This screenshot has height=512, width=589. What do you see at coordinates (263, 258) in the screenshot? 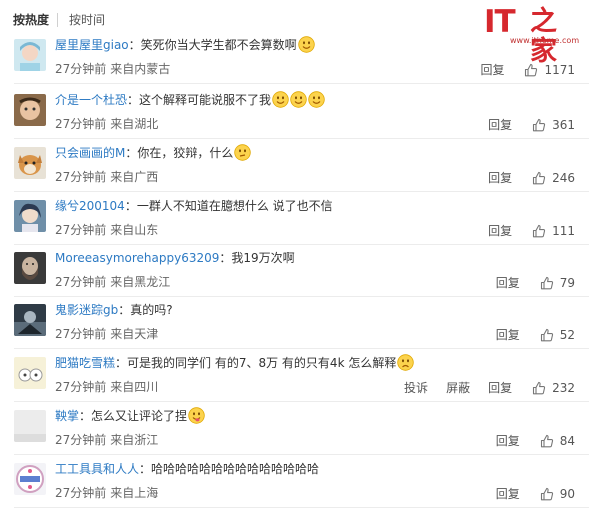
I see `comment-text: 我19万次啊` at bounding box center [263, 258].